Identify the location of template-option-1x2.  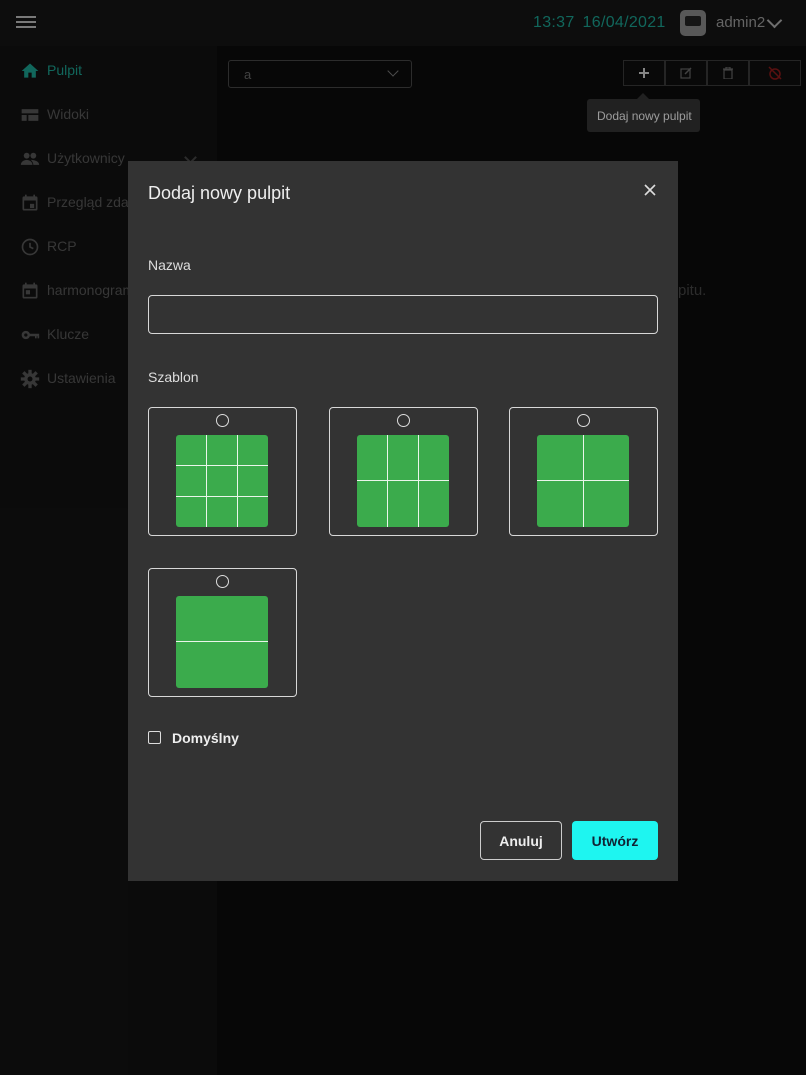
(222, 632).